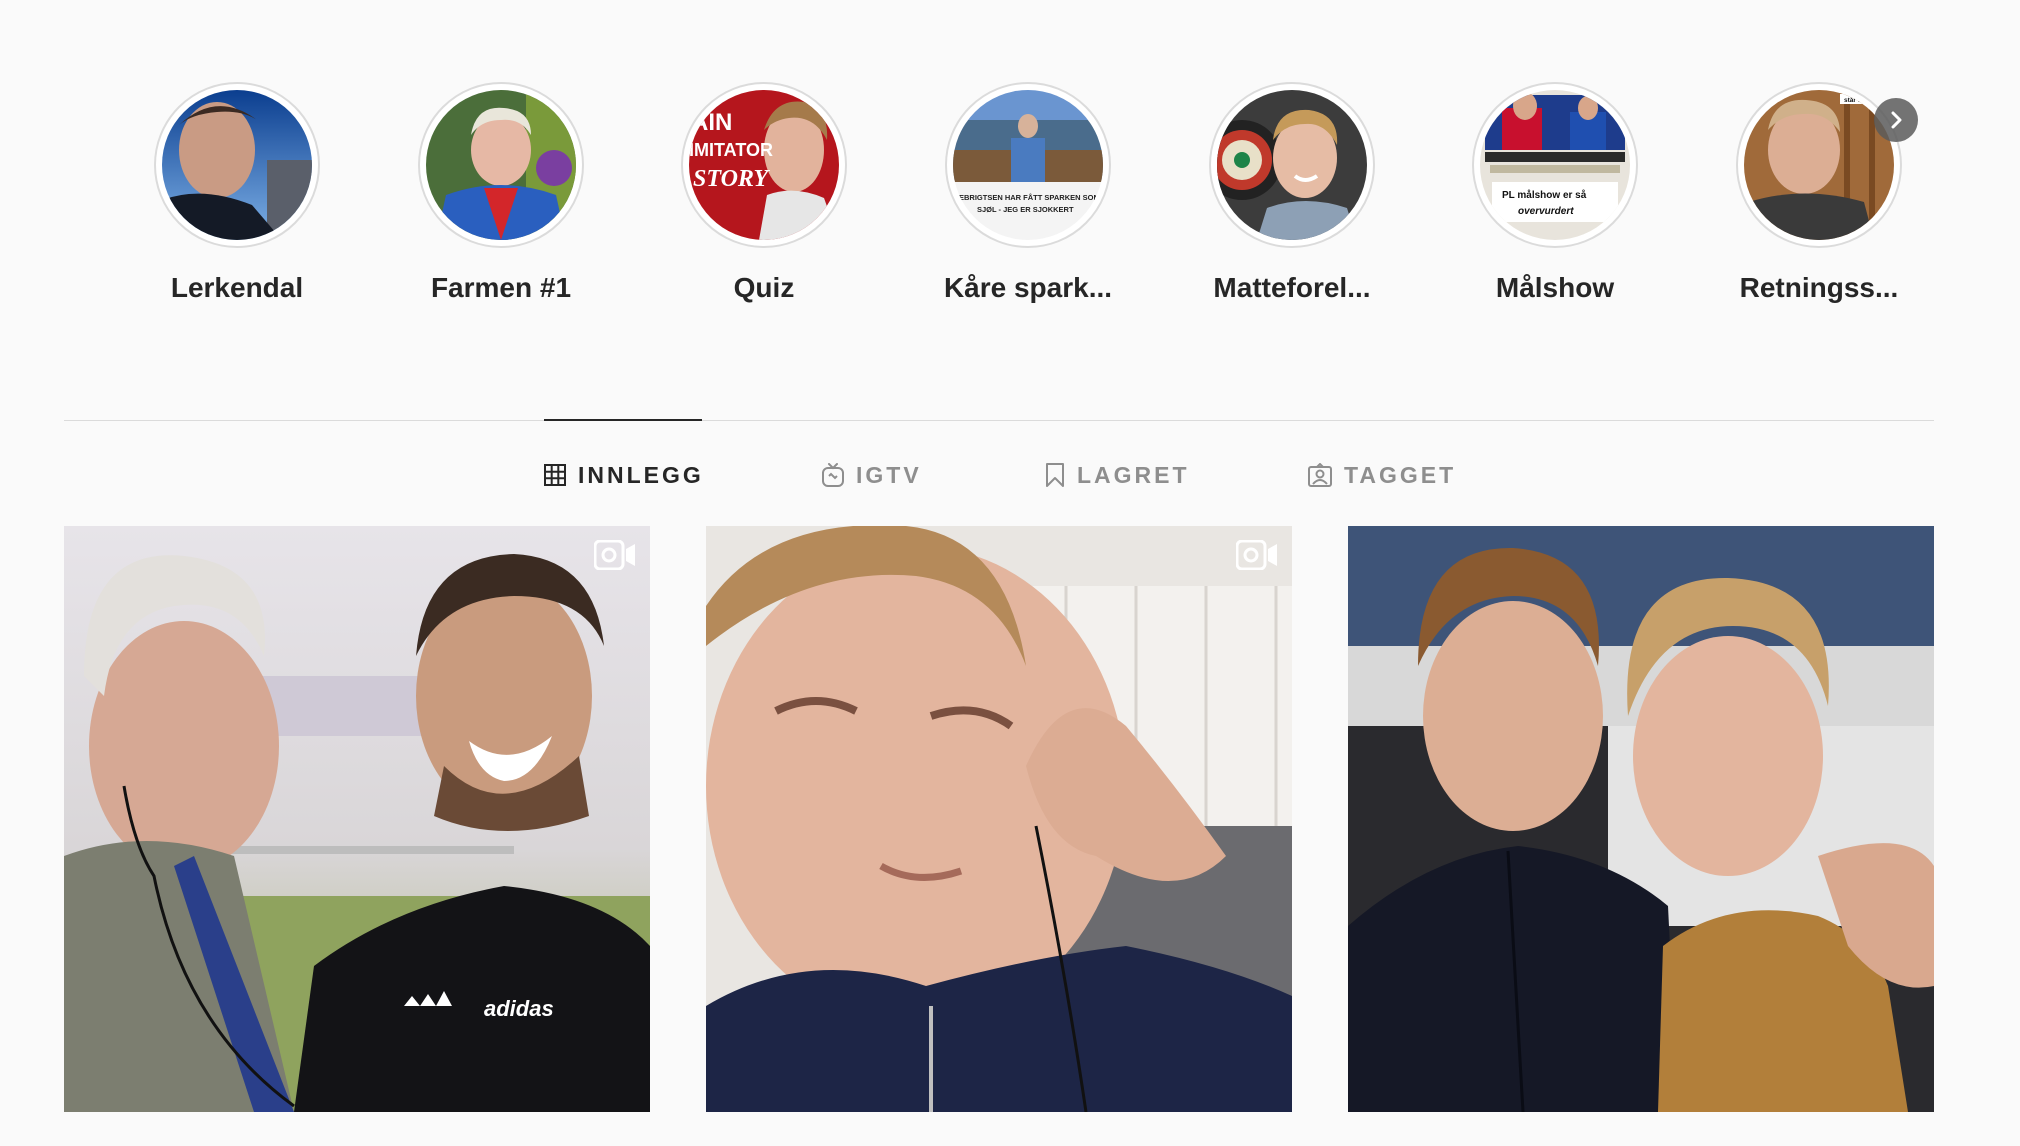  Describe the element at coordinates (711, 122) in the screenshot. I see `svg-text: AIN` at that location.